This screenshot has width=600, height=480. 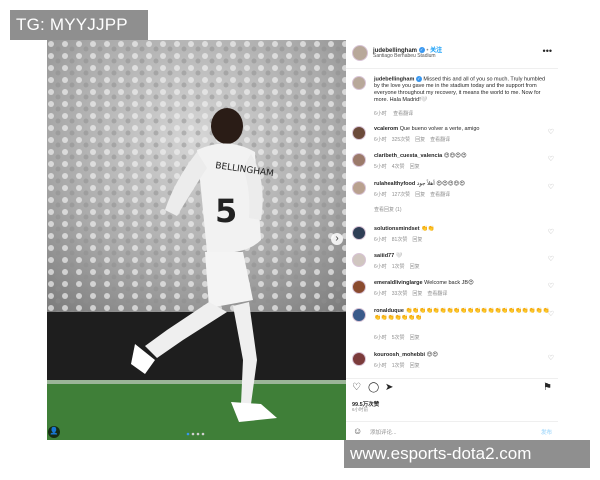 What do you see at coordinates (195, 434) in the screenshot?
I see `carousel-dots` at bounding box center [195, 434].